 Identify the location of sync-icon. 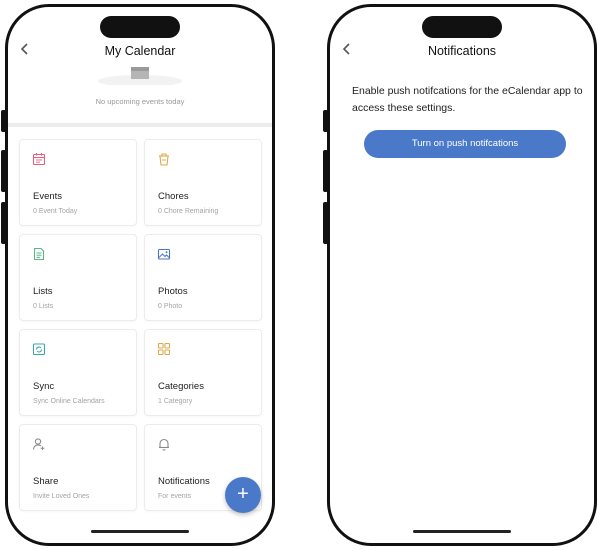
(39, 349).